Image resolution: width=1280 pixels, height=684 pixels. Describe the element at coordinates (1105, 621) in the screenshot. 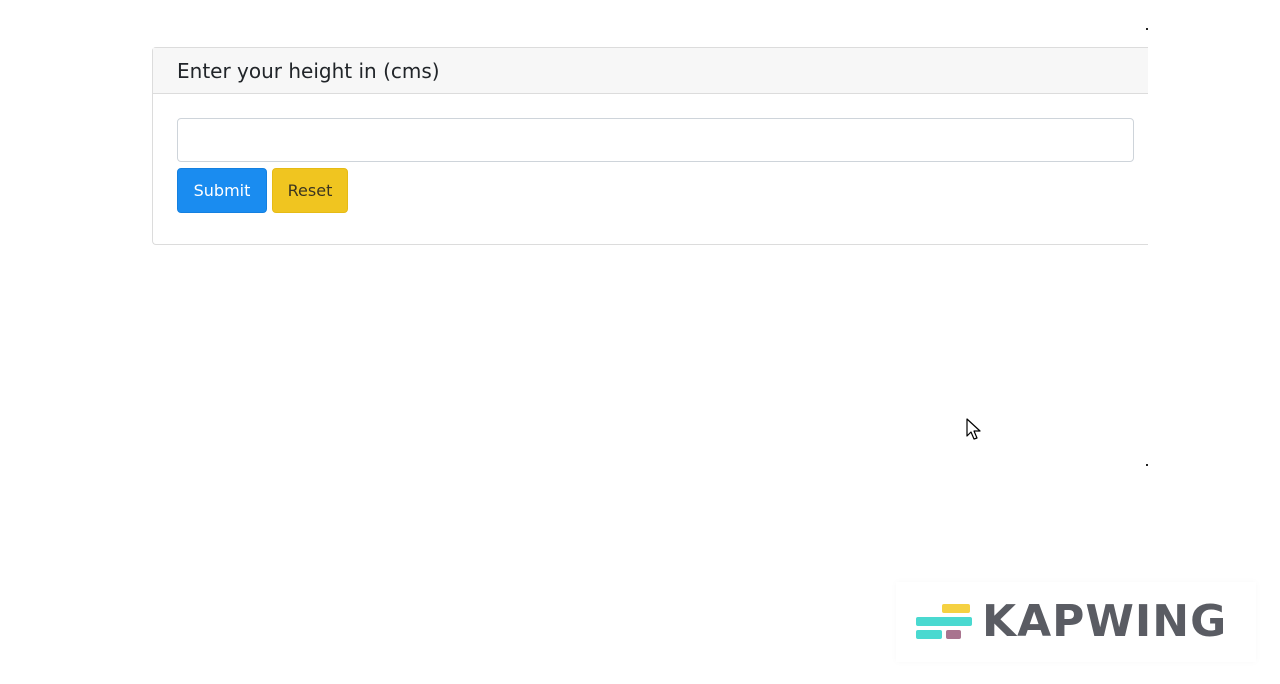

I see `kapwing-brand-text: KAPWING` at that location.